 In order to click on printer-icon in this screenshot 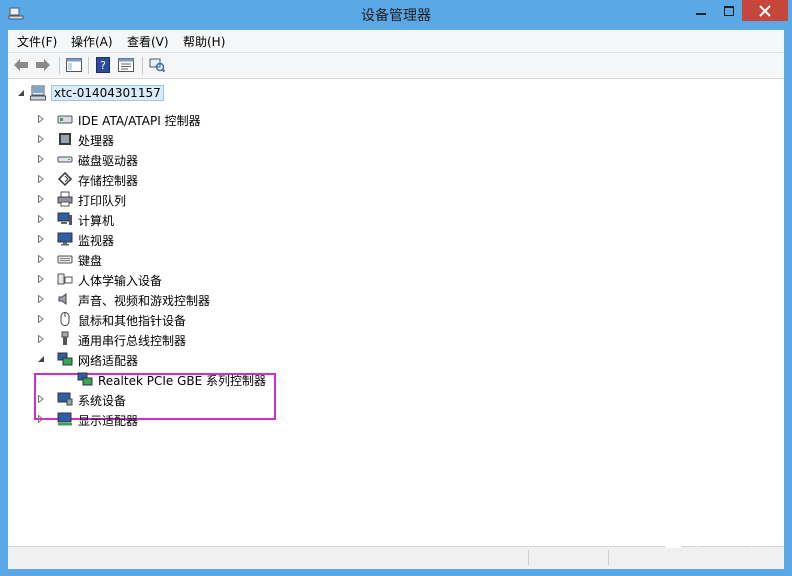, I will do `click(65, 199)`.